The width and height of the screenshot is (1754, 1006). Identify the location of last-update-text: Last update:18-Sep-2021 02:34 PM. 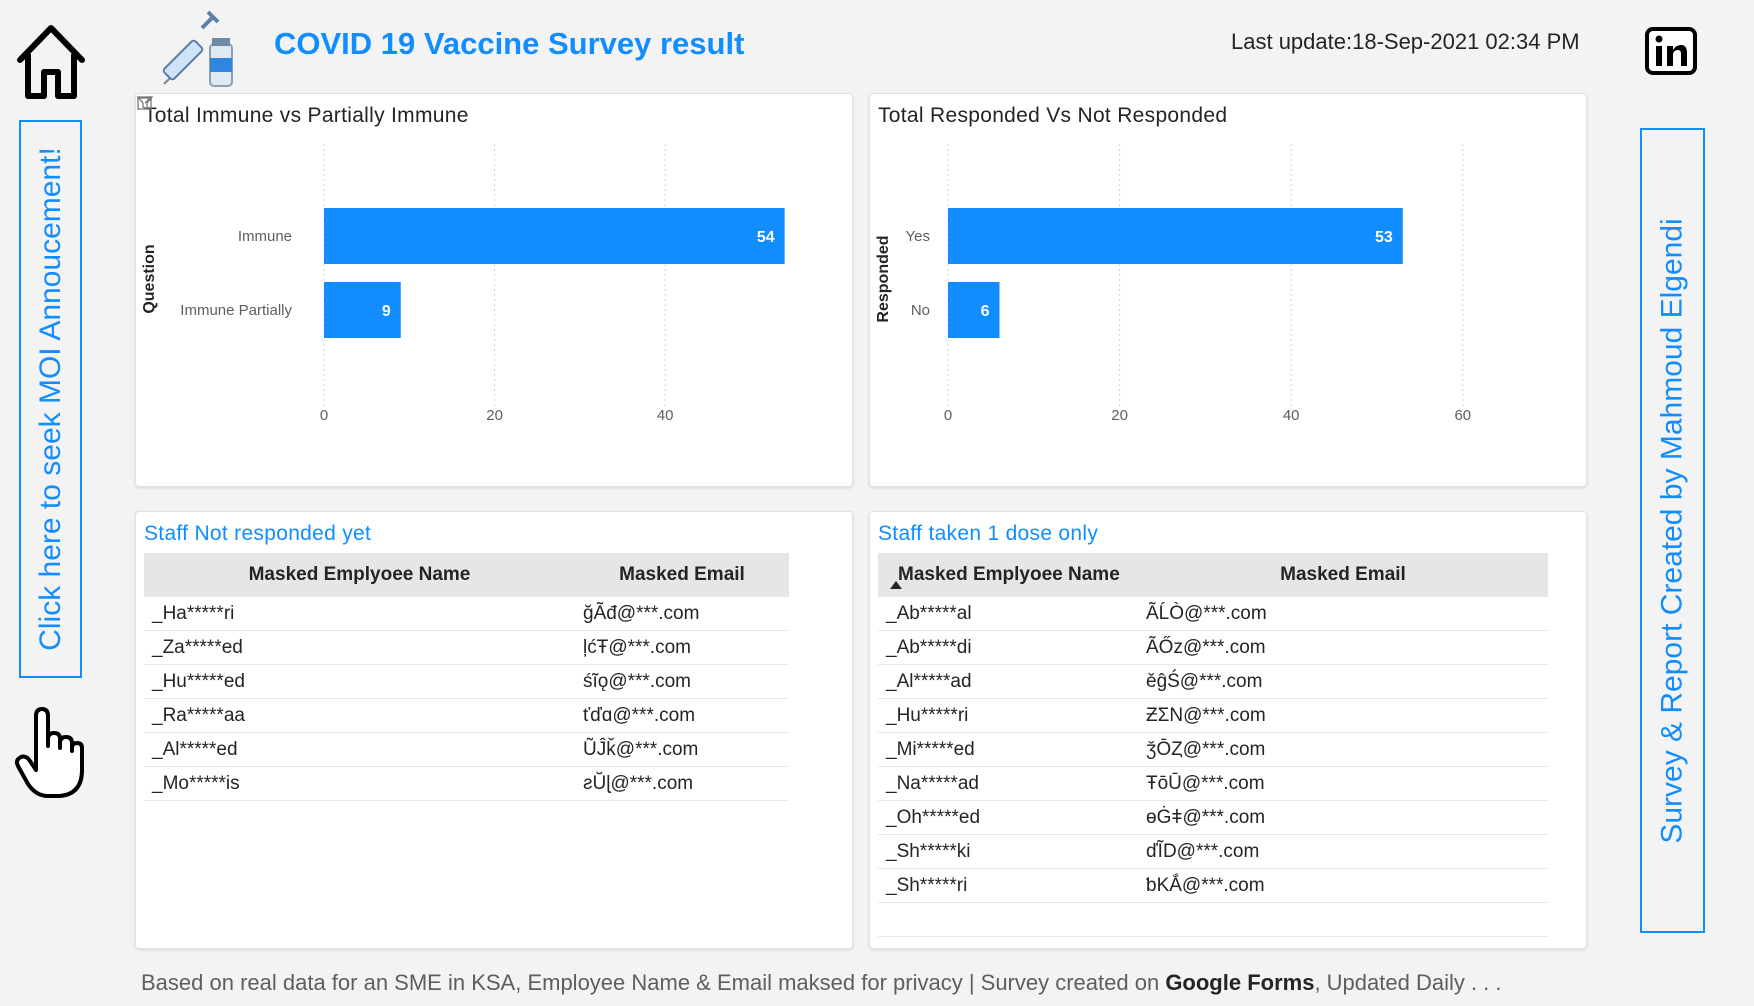
(1405, 41).